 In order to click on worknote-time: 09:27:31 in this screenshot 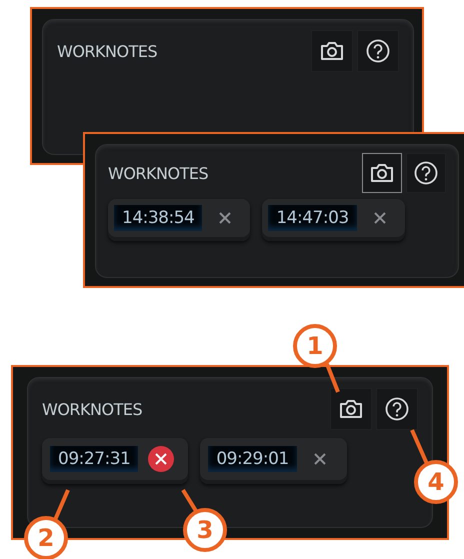, I will do `click(94, 459)`.